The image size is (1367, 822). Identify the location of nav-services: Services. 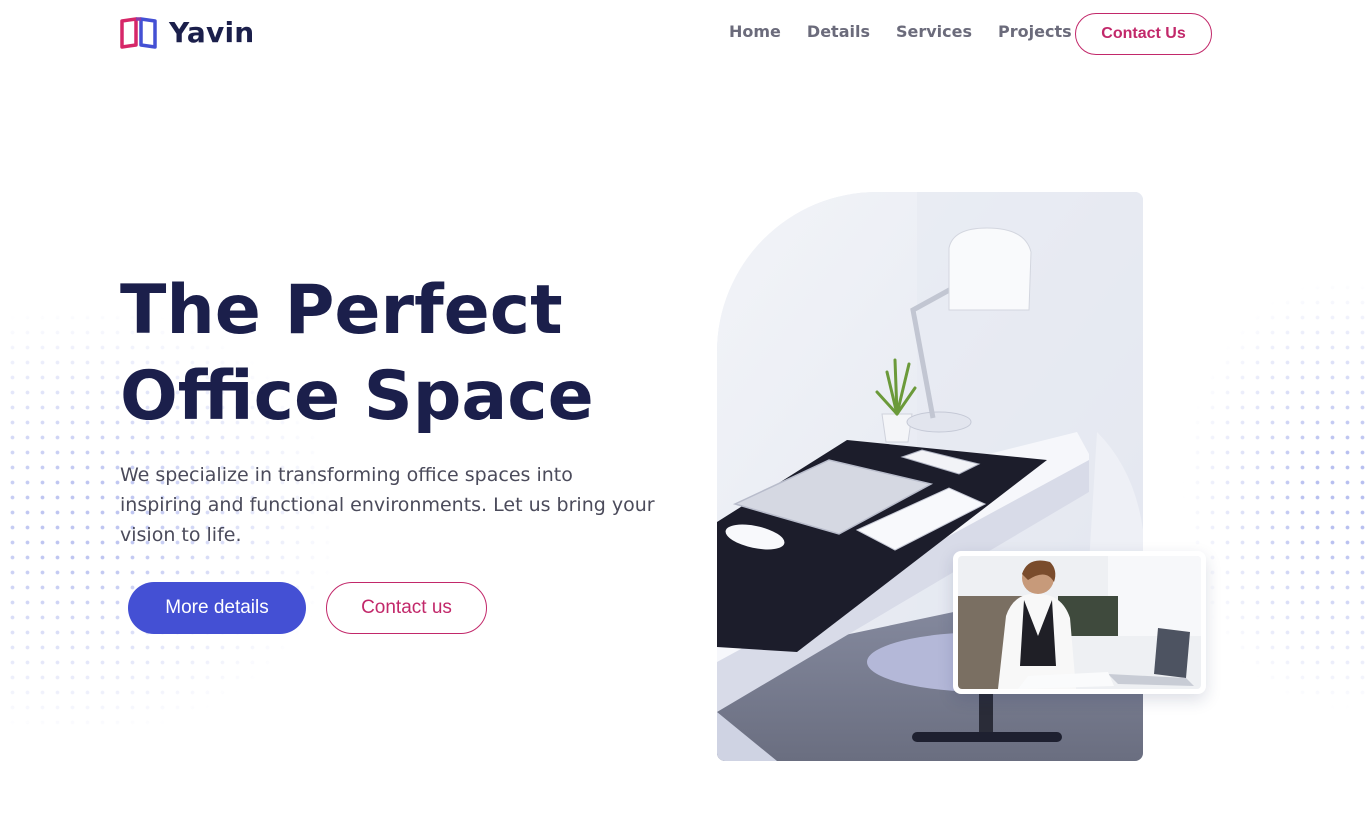
(934, 31).